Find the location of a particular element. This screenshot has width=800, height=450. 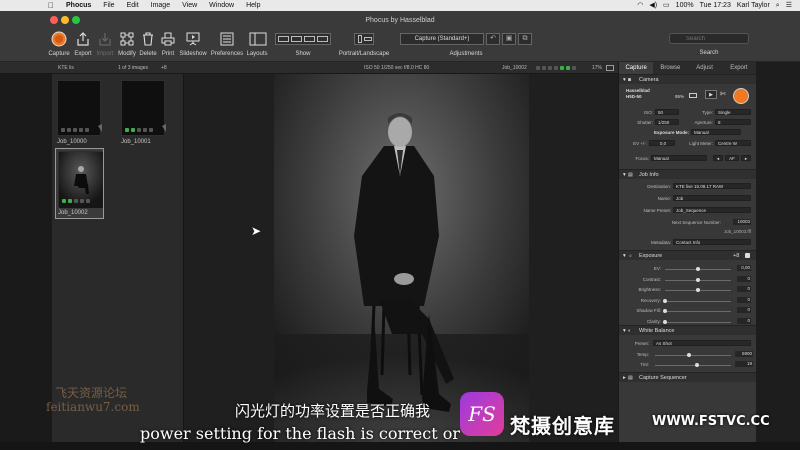

tab-export: Export is located at coordinates (739, 68).